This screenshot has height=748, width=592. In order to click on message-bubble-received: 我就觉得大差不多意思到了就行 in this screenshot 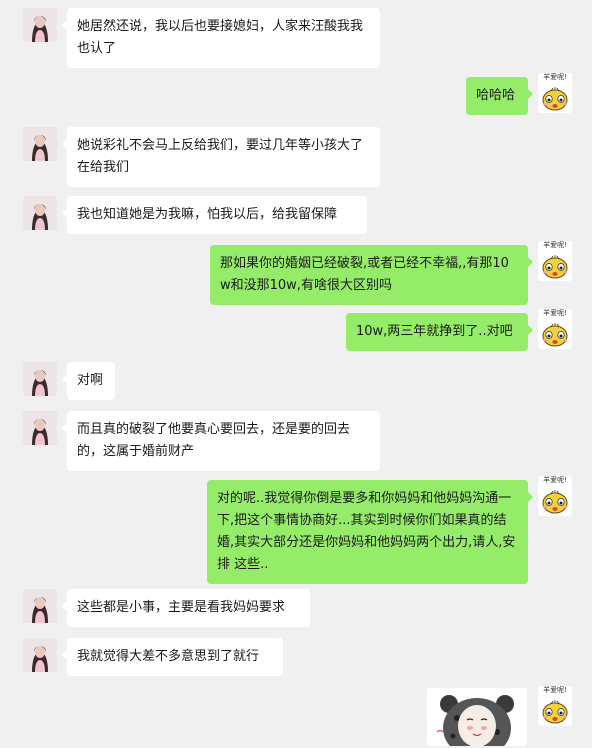, I will do `click(172, 657)`.